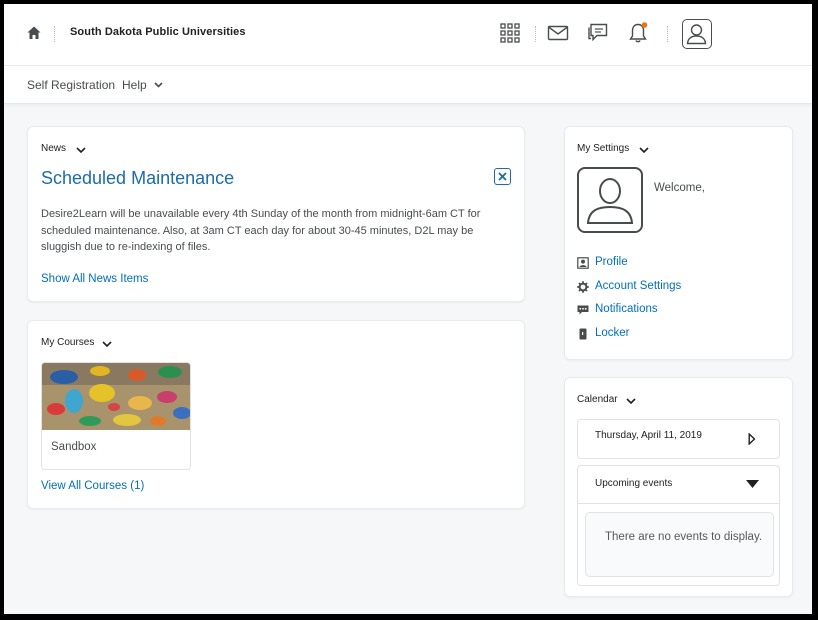 The width and height of the screenshot is (818, 620). I want to click on empty-events-text: There are no events to display., so click(684, 537).